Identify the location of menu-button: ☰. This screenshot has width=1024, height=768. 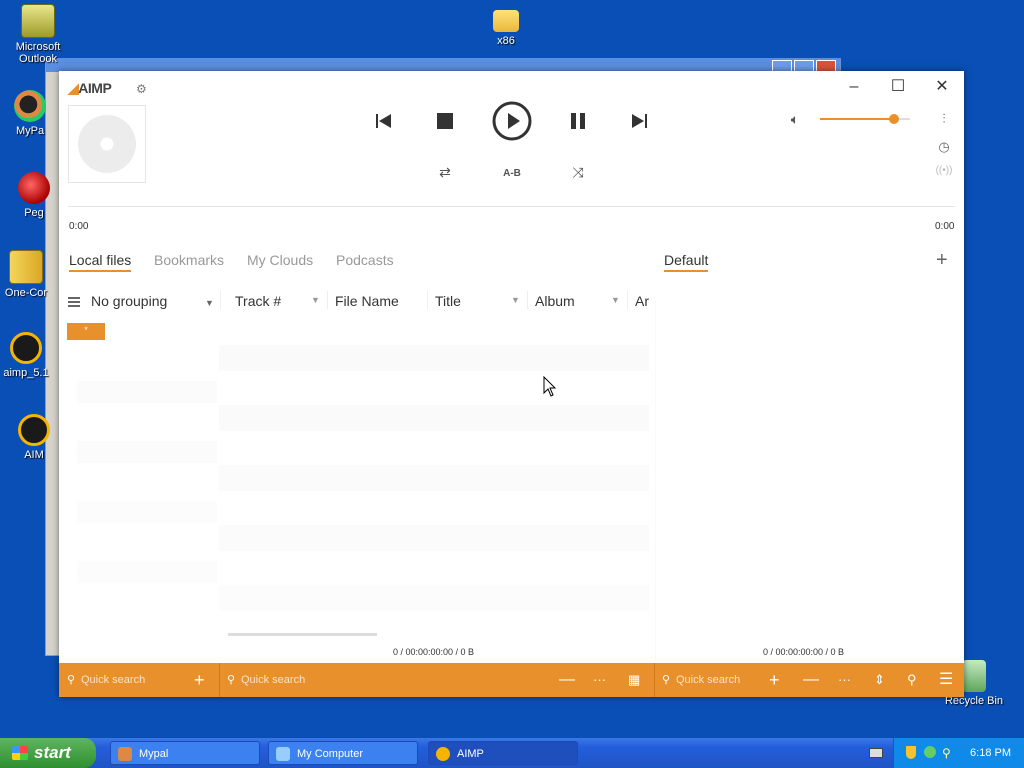
(946, 680).